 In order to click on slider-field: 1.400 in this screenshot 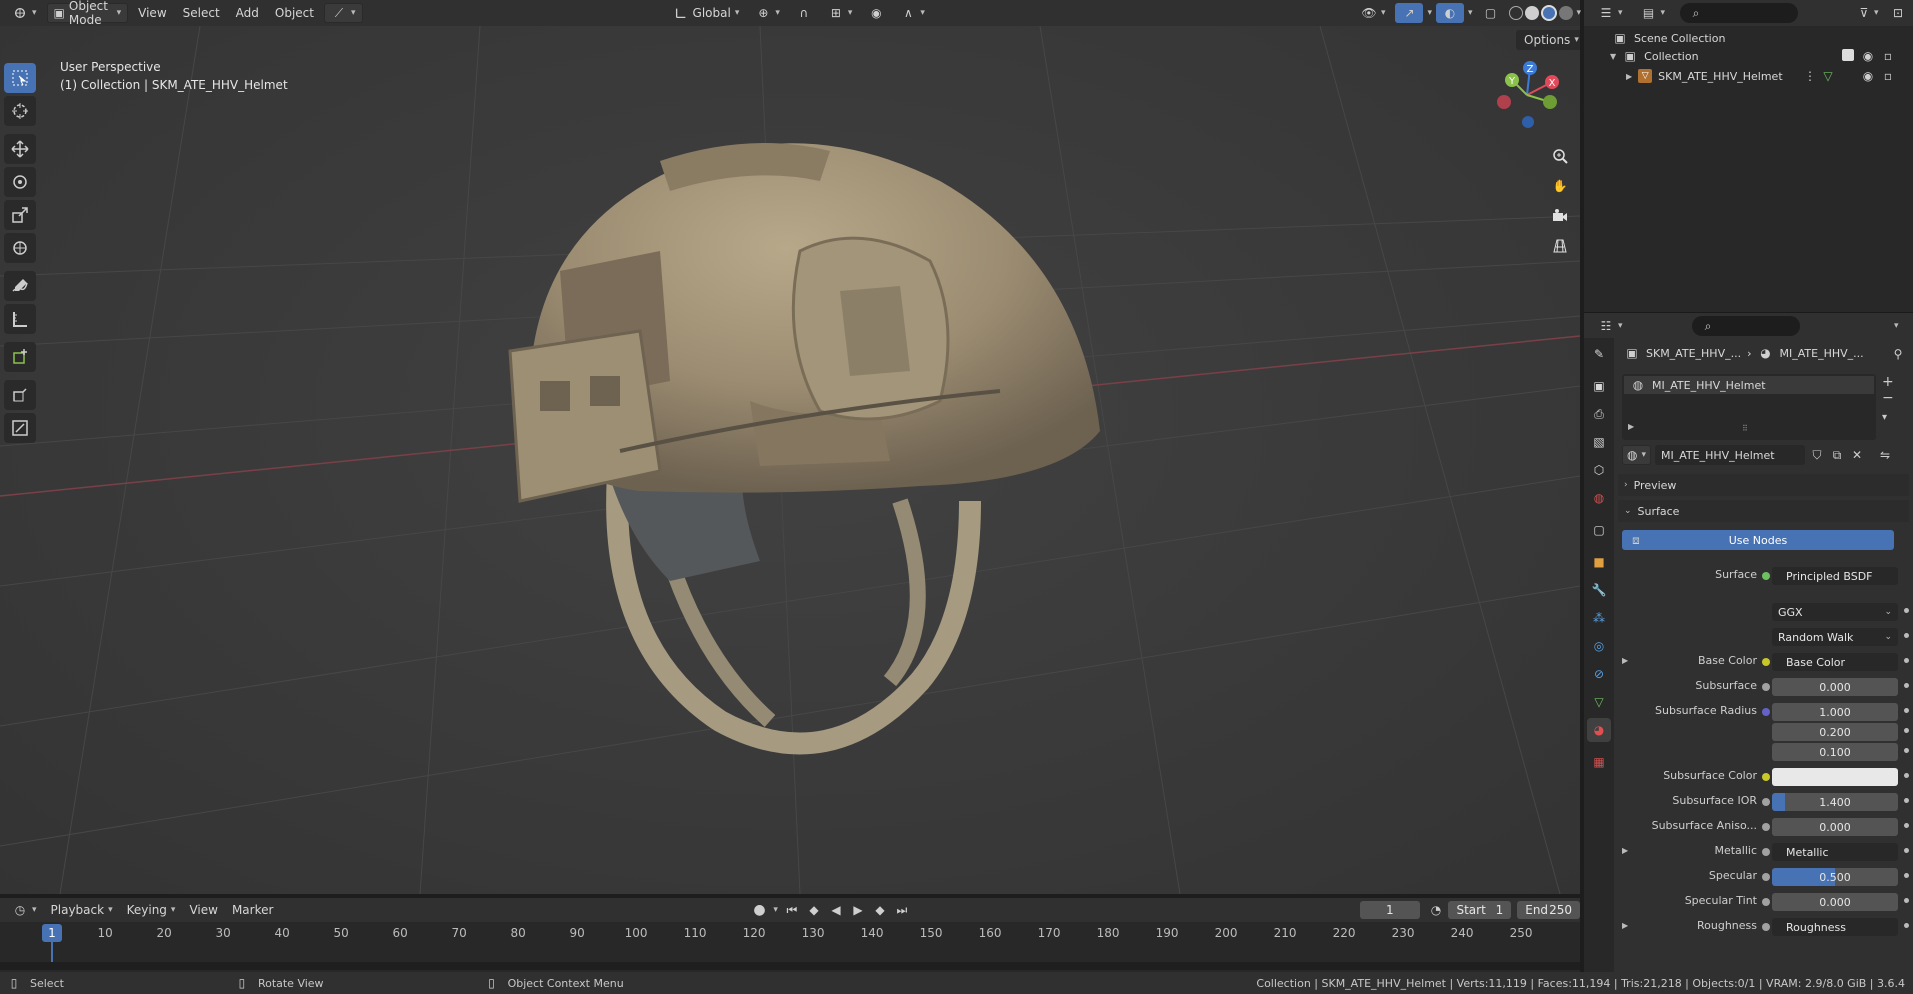, I will do `click(1835, 802)`.